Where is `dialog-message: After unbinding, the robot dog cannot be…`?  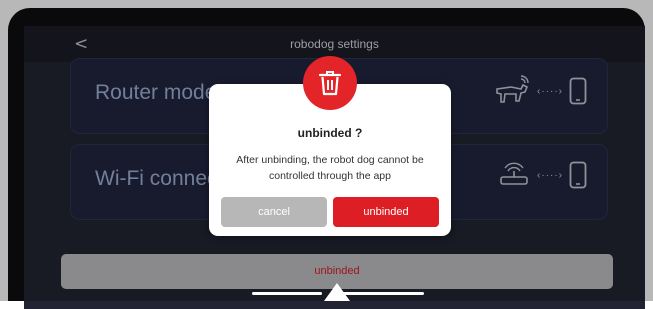
dialog-message: After unbinding, the robot dog cannot be… is located at coordinates (330, 168).